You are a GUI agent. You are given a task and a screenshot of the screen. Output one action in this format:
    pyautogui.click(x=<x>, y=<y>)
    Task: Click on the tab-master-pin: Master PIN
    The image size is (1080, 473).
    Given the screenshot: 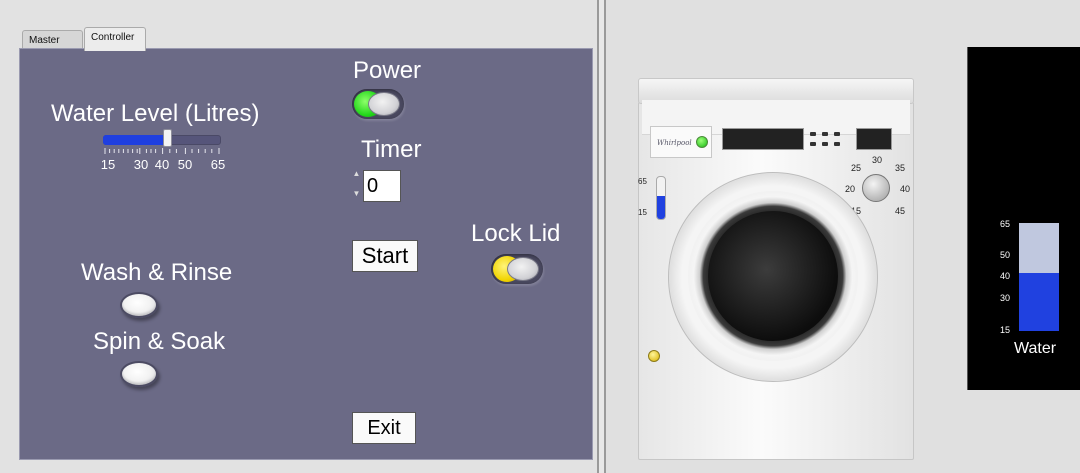 What is the action you would take?
    pyautogui.click(x=52, y=48)
    